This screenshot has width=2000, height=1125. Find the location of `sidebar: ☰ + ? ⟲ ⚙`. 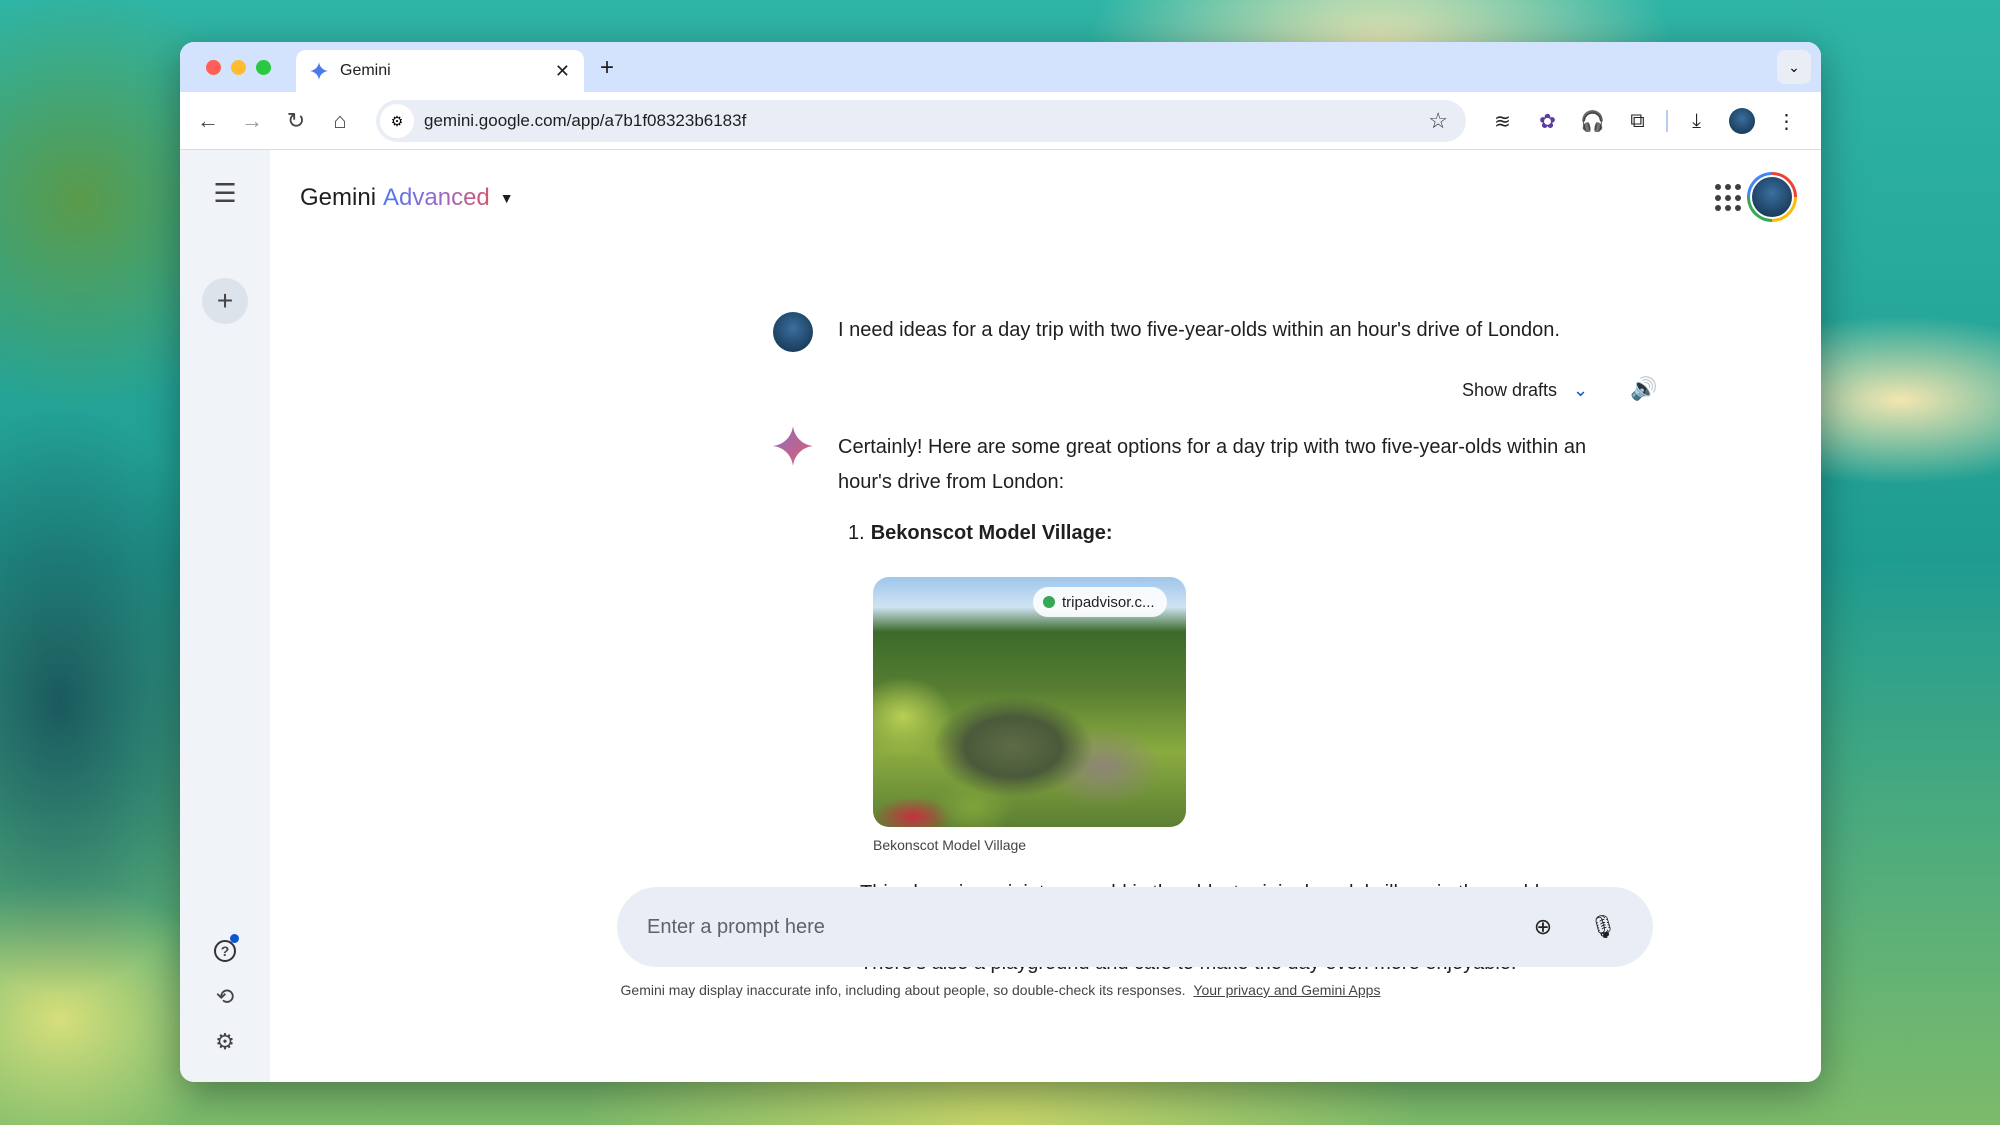

sidebar: ☰ + ? ⟲ ⚙ is located at coordinates (225, 616).